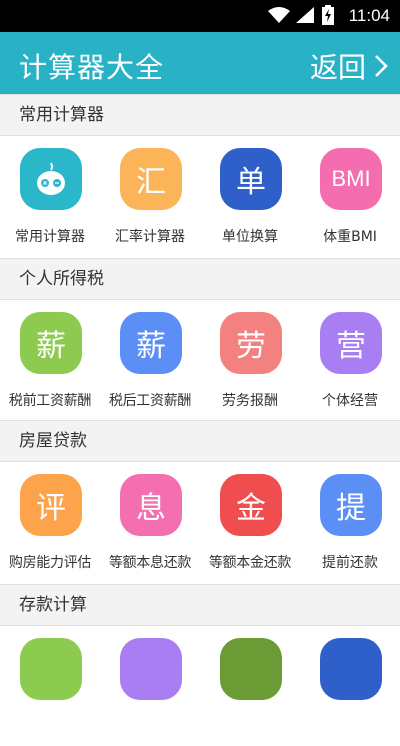 This screenshot has width=400, height=746. What do you see at coordinates (51, 505) in the screenshot?
I see `assess-icon: 评` at bounding box center [51, 505].